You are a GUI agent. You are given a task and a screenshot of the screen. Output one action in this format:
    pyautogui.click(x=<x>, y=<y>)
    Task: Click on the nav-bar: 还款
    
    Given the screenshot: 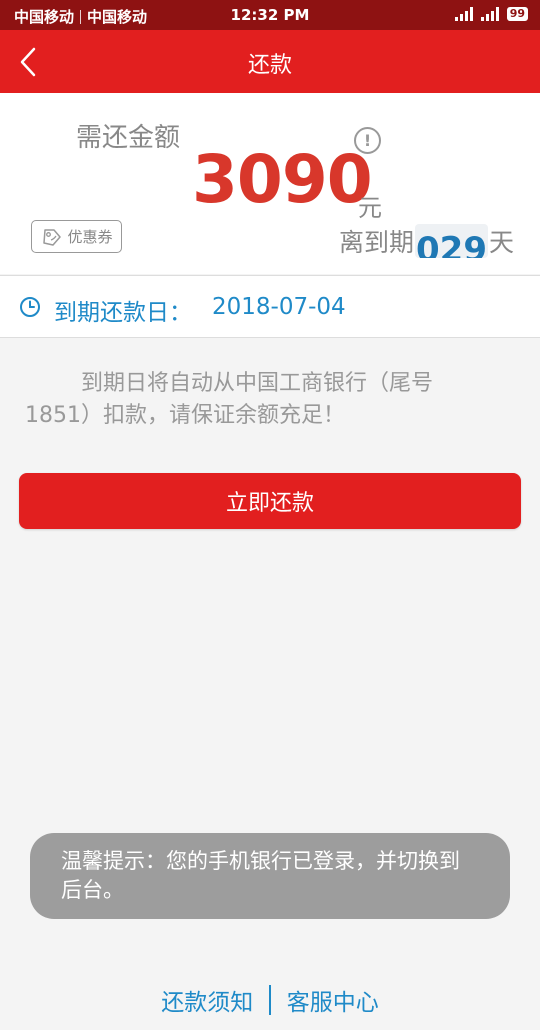 What is the action you would take?
    pyautogui.click(x=270, y=61)
    